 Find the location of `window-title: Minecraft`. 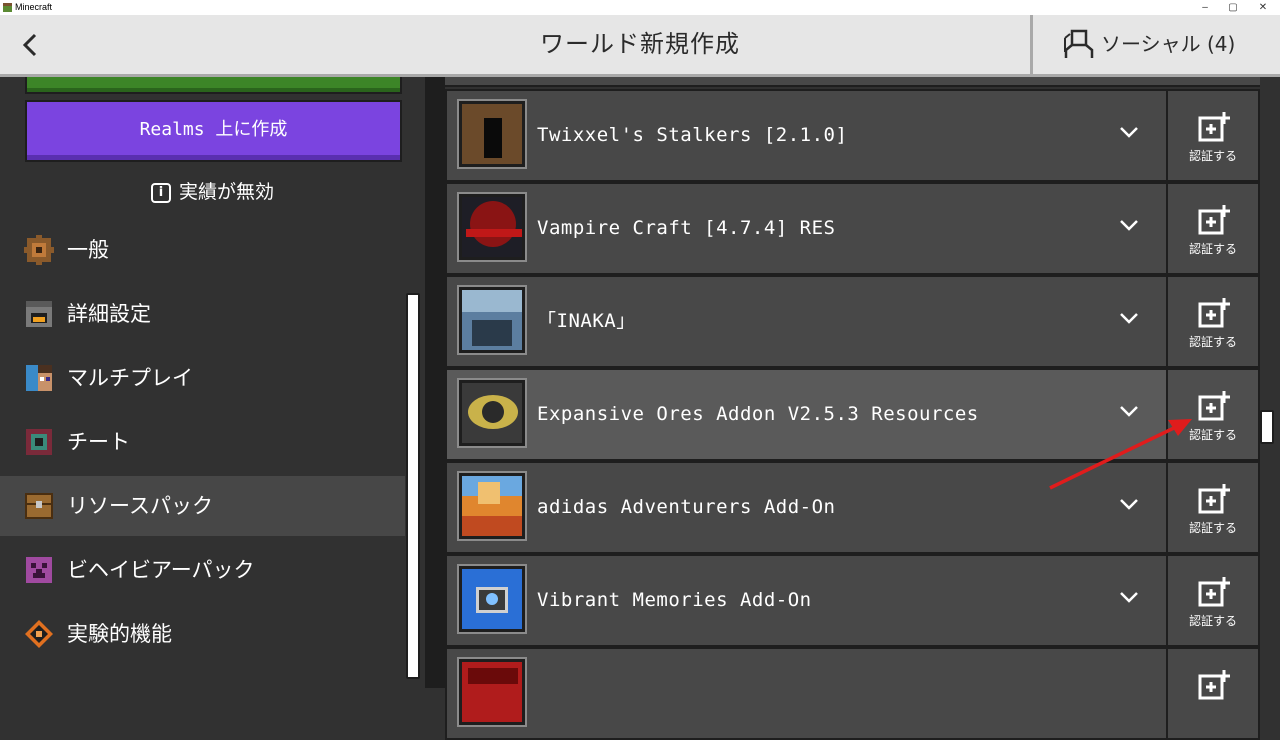

window-title: Minecraft is located at coordinates (34, 7).